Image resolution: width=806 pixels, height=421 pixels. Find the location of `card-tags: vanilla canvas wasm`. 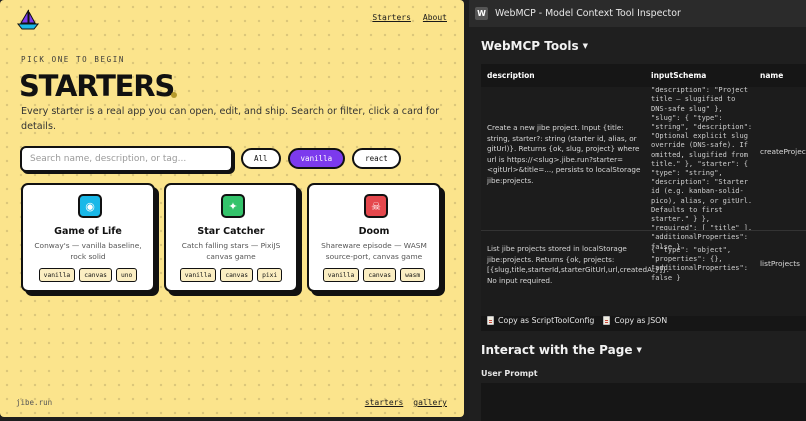

card-tags: vanilla canvas wasm is located at coordinates (374, 275).